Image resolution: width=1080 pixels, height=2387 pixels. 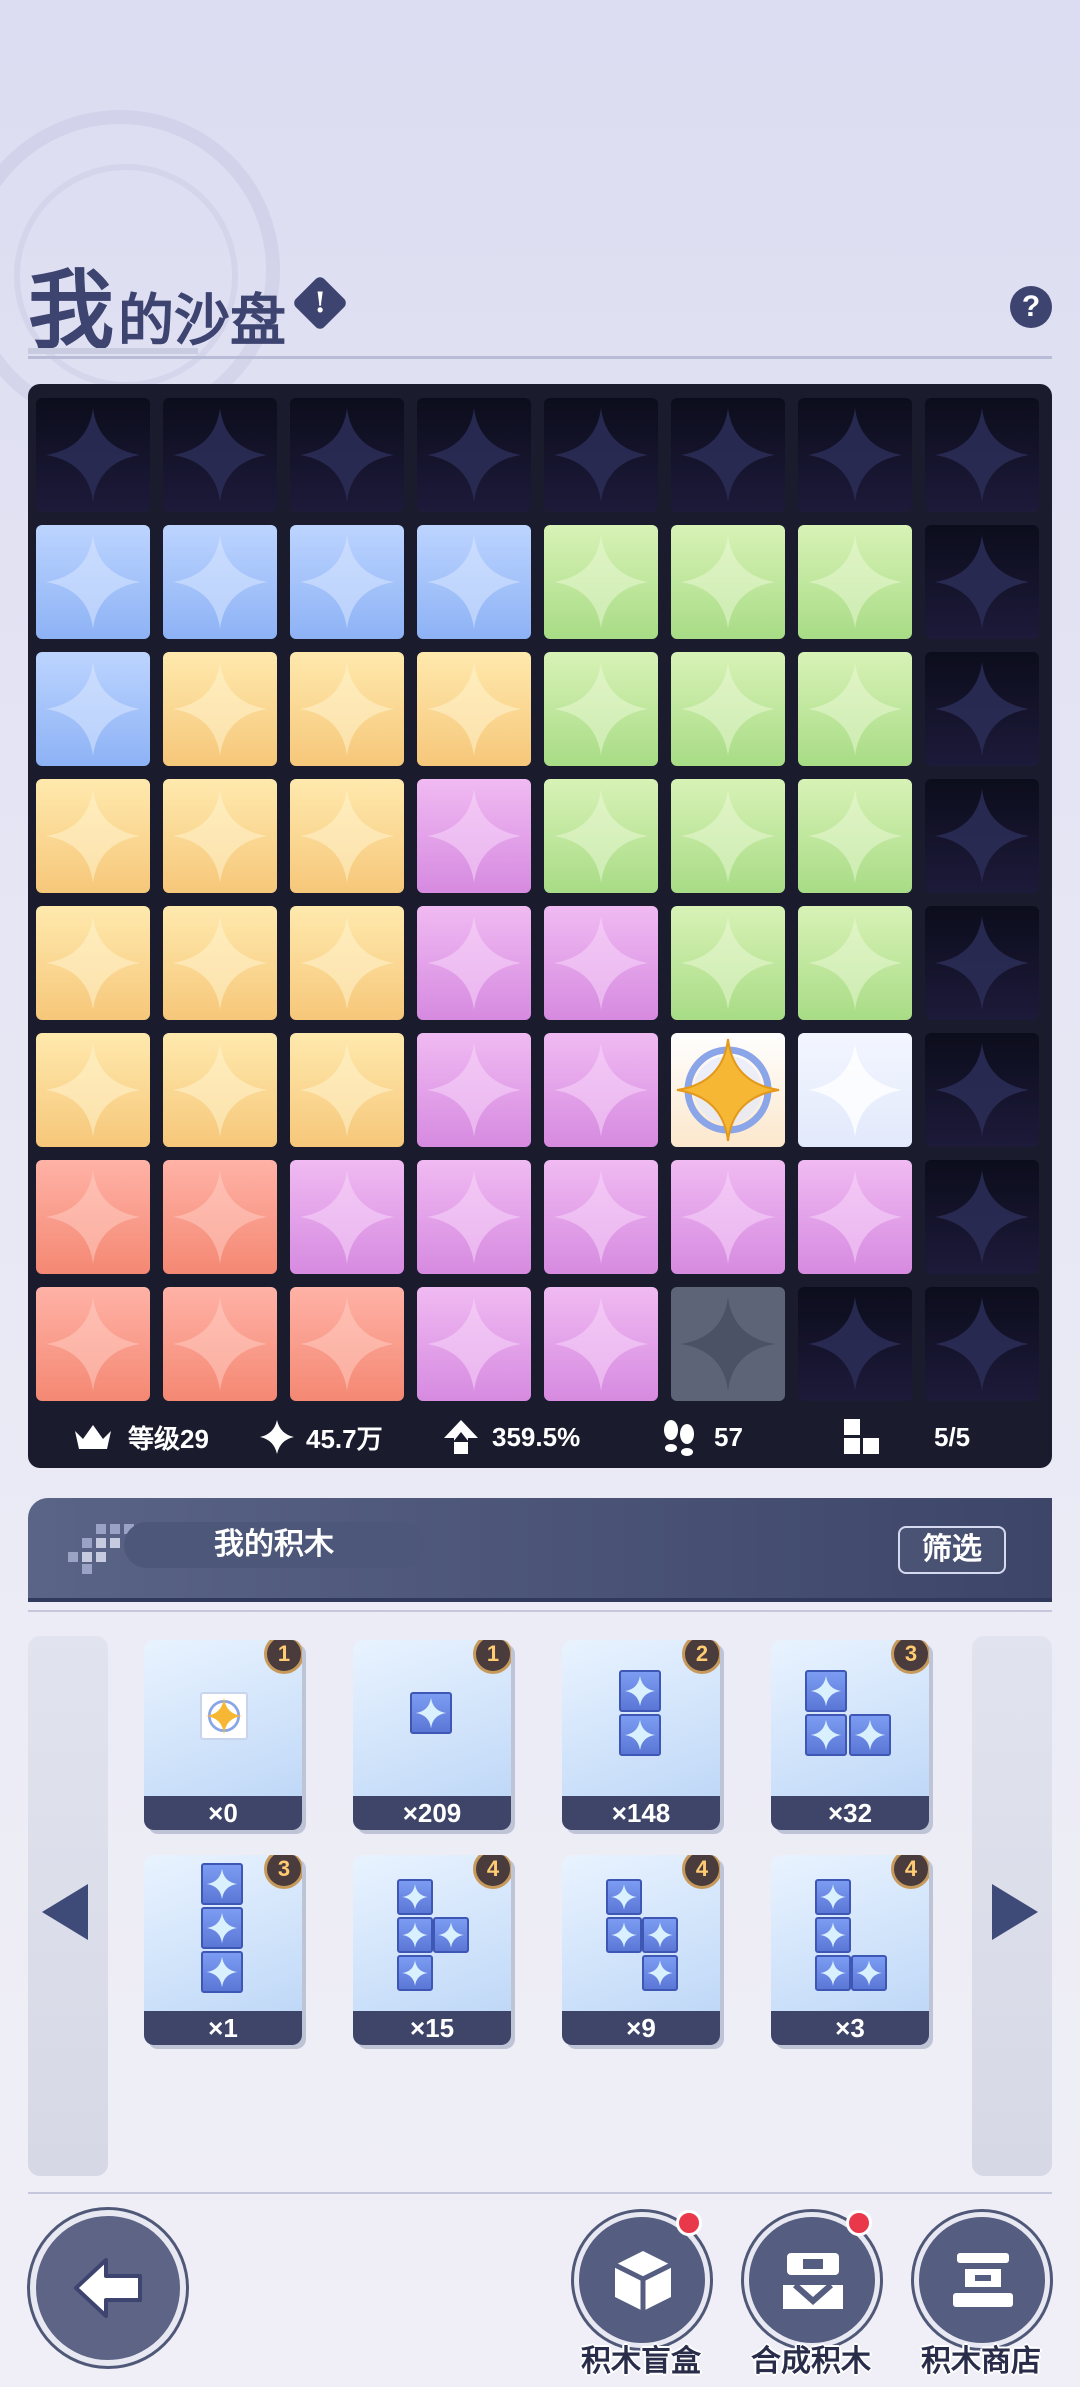 I want to click on block-count: ×15, so click(x=432, y=2028).